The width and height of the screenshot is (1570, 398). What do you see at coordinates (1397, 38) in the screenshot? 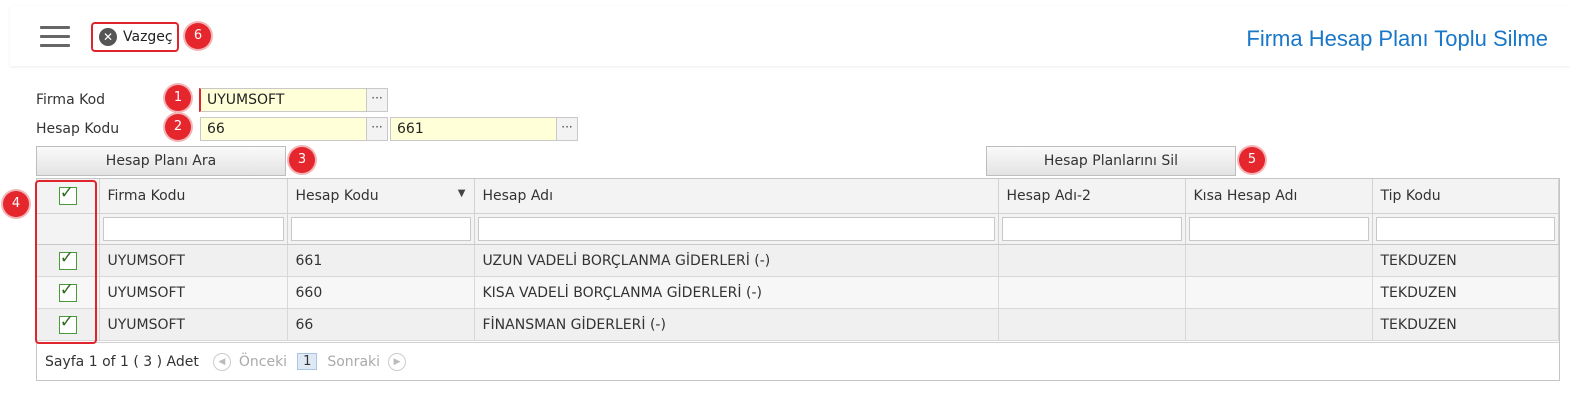
I see `page-title: Firma Hesap Planı Toplu Silme` at bounding box center [1397, 38].